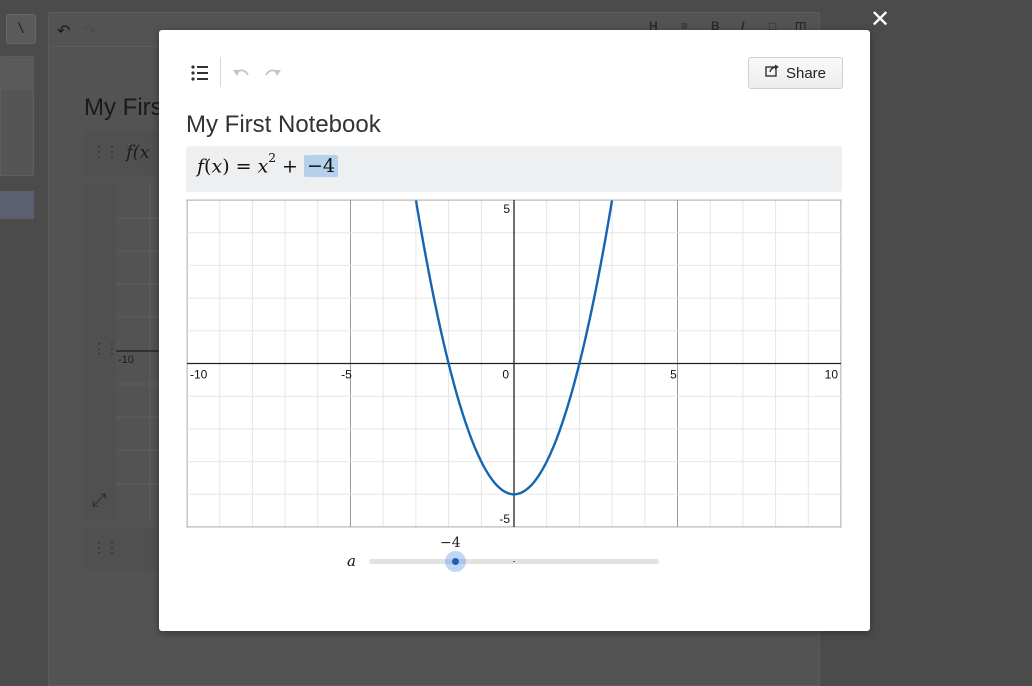 The image size is (1032, 686). Describe the element at coordinates (504, 519) in the screenshot. I see `y-tick-label: -5` at that location.